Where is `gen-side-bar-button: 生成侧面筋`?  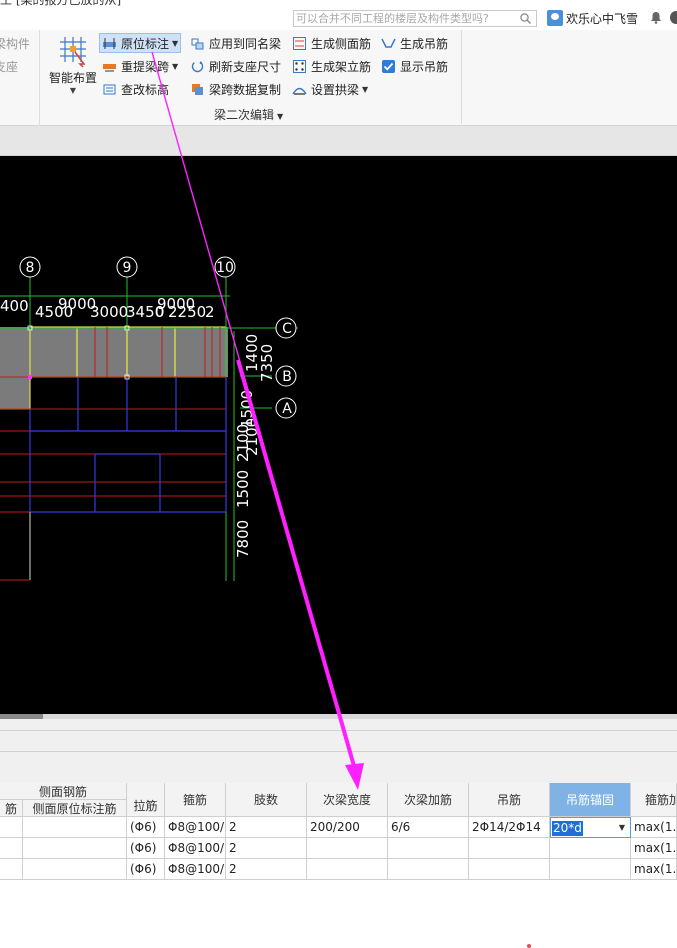 gen-side-bar-button: 生成侧面筋 is located at coordinates (331, 43).